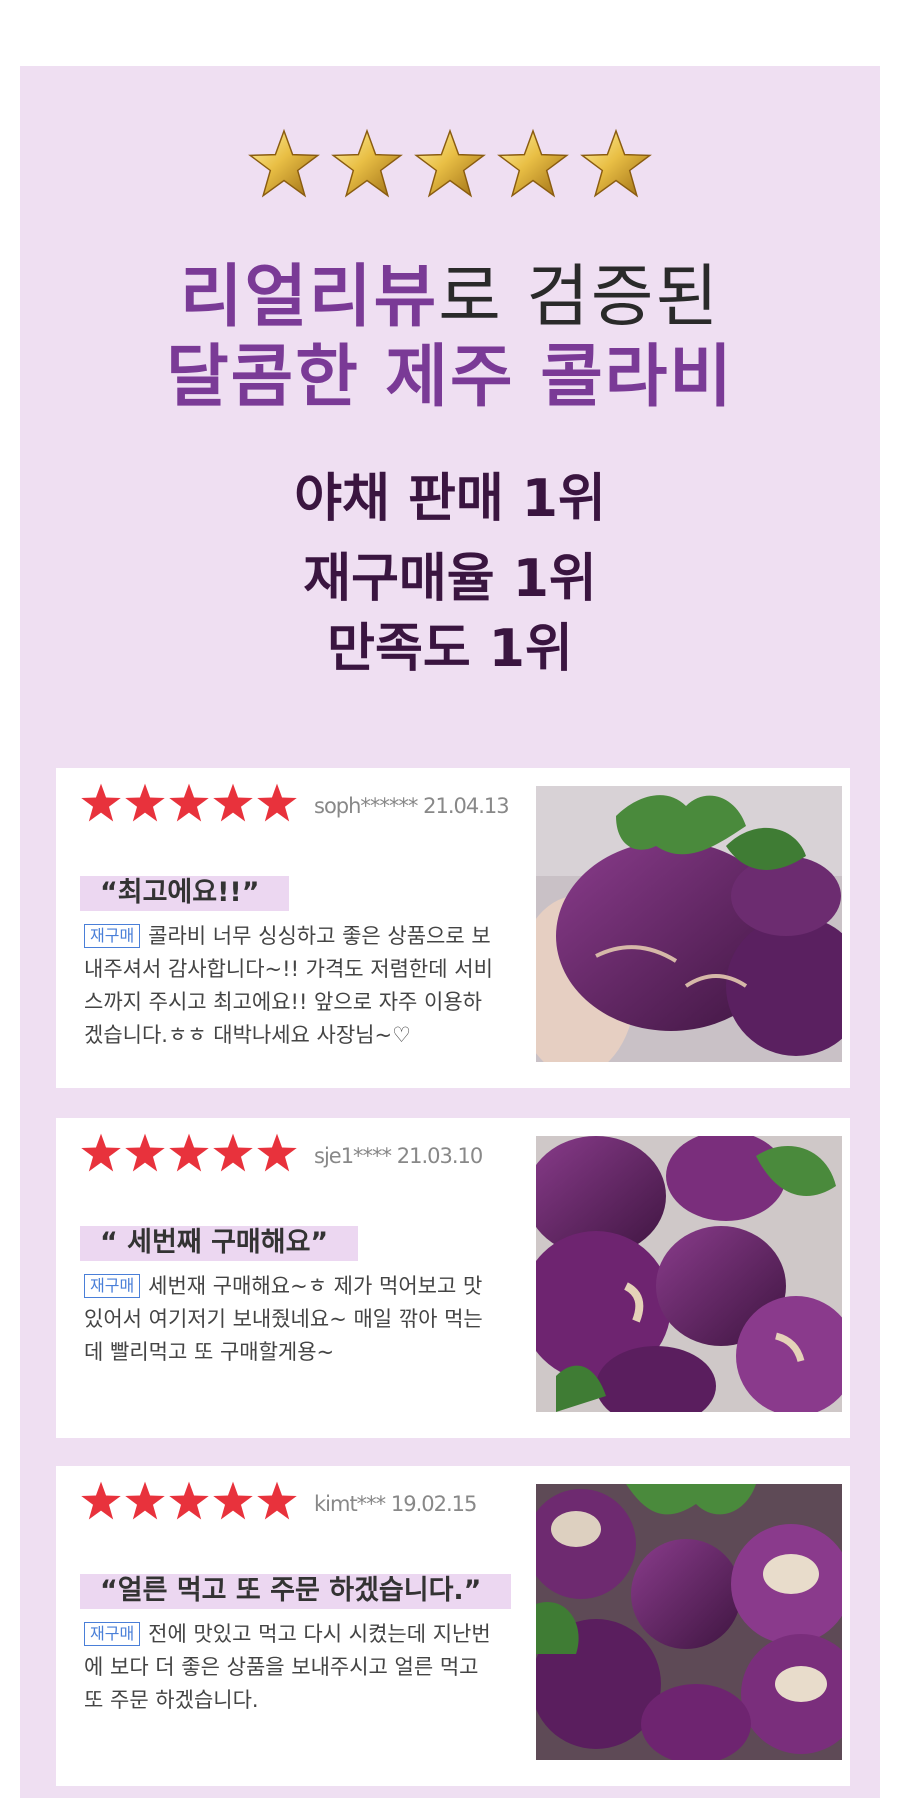 The image size is (900, 1798). I want to click on ranking-satisfaction: 만족도 1위, so click(450, 649).